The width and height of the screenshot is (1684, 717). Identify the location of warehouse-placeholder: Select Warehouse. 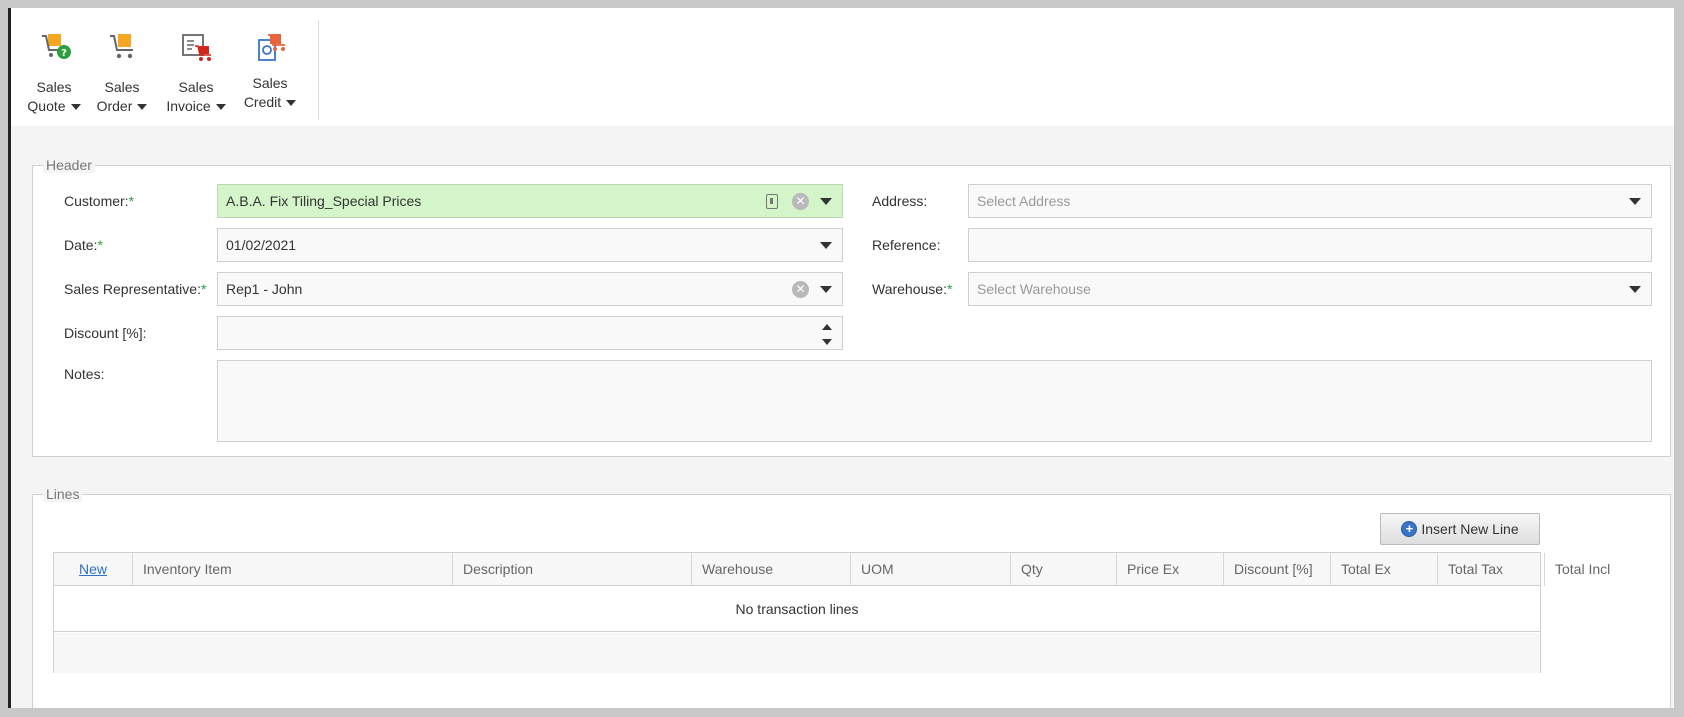
(1034, 289).